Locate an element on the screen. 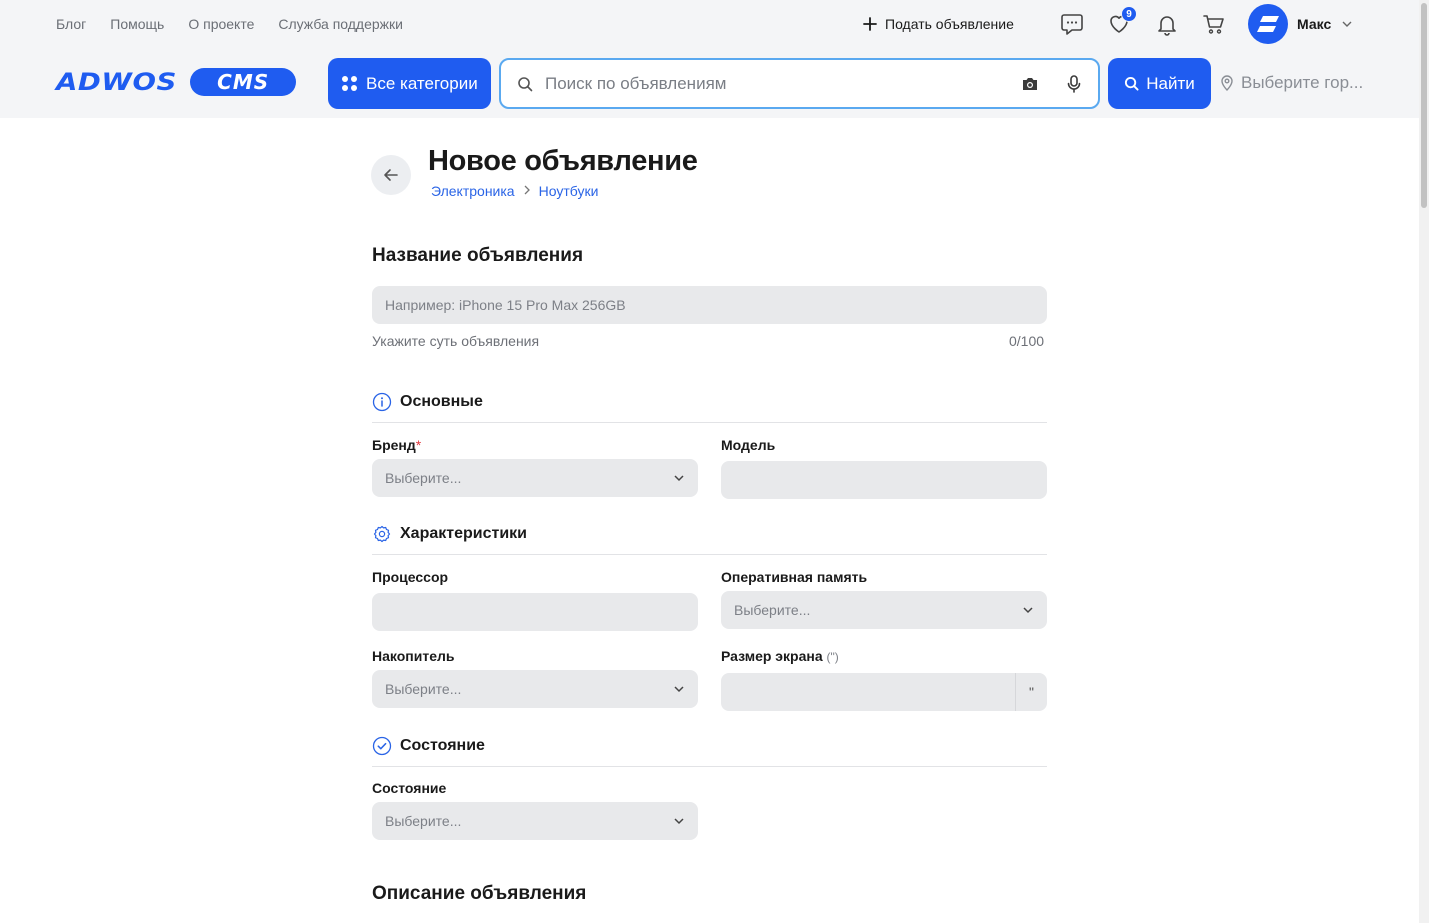  search-bar is located at coordinates (799, 83).